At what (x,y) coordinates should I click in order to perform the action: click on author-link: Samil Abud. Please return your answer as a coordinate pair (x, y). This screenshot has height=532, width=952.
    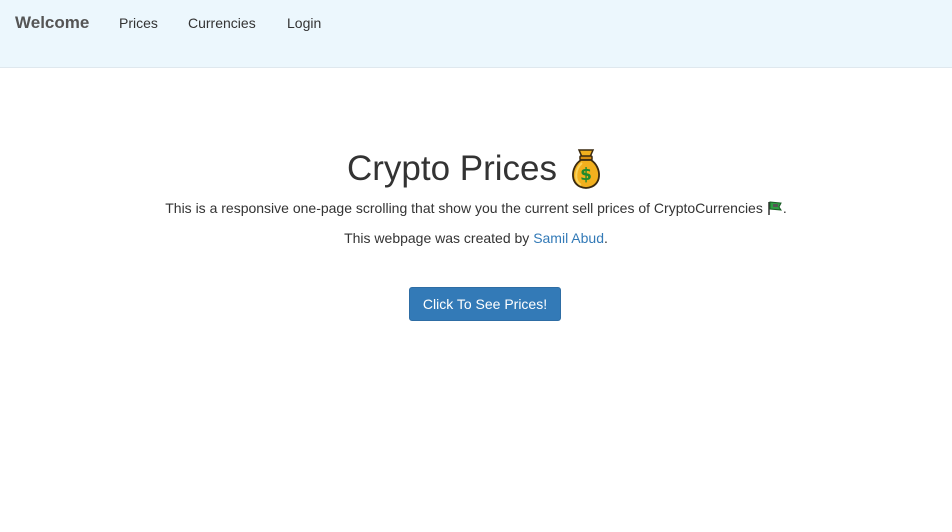
    Looking at the image, I should click on (568, 238).